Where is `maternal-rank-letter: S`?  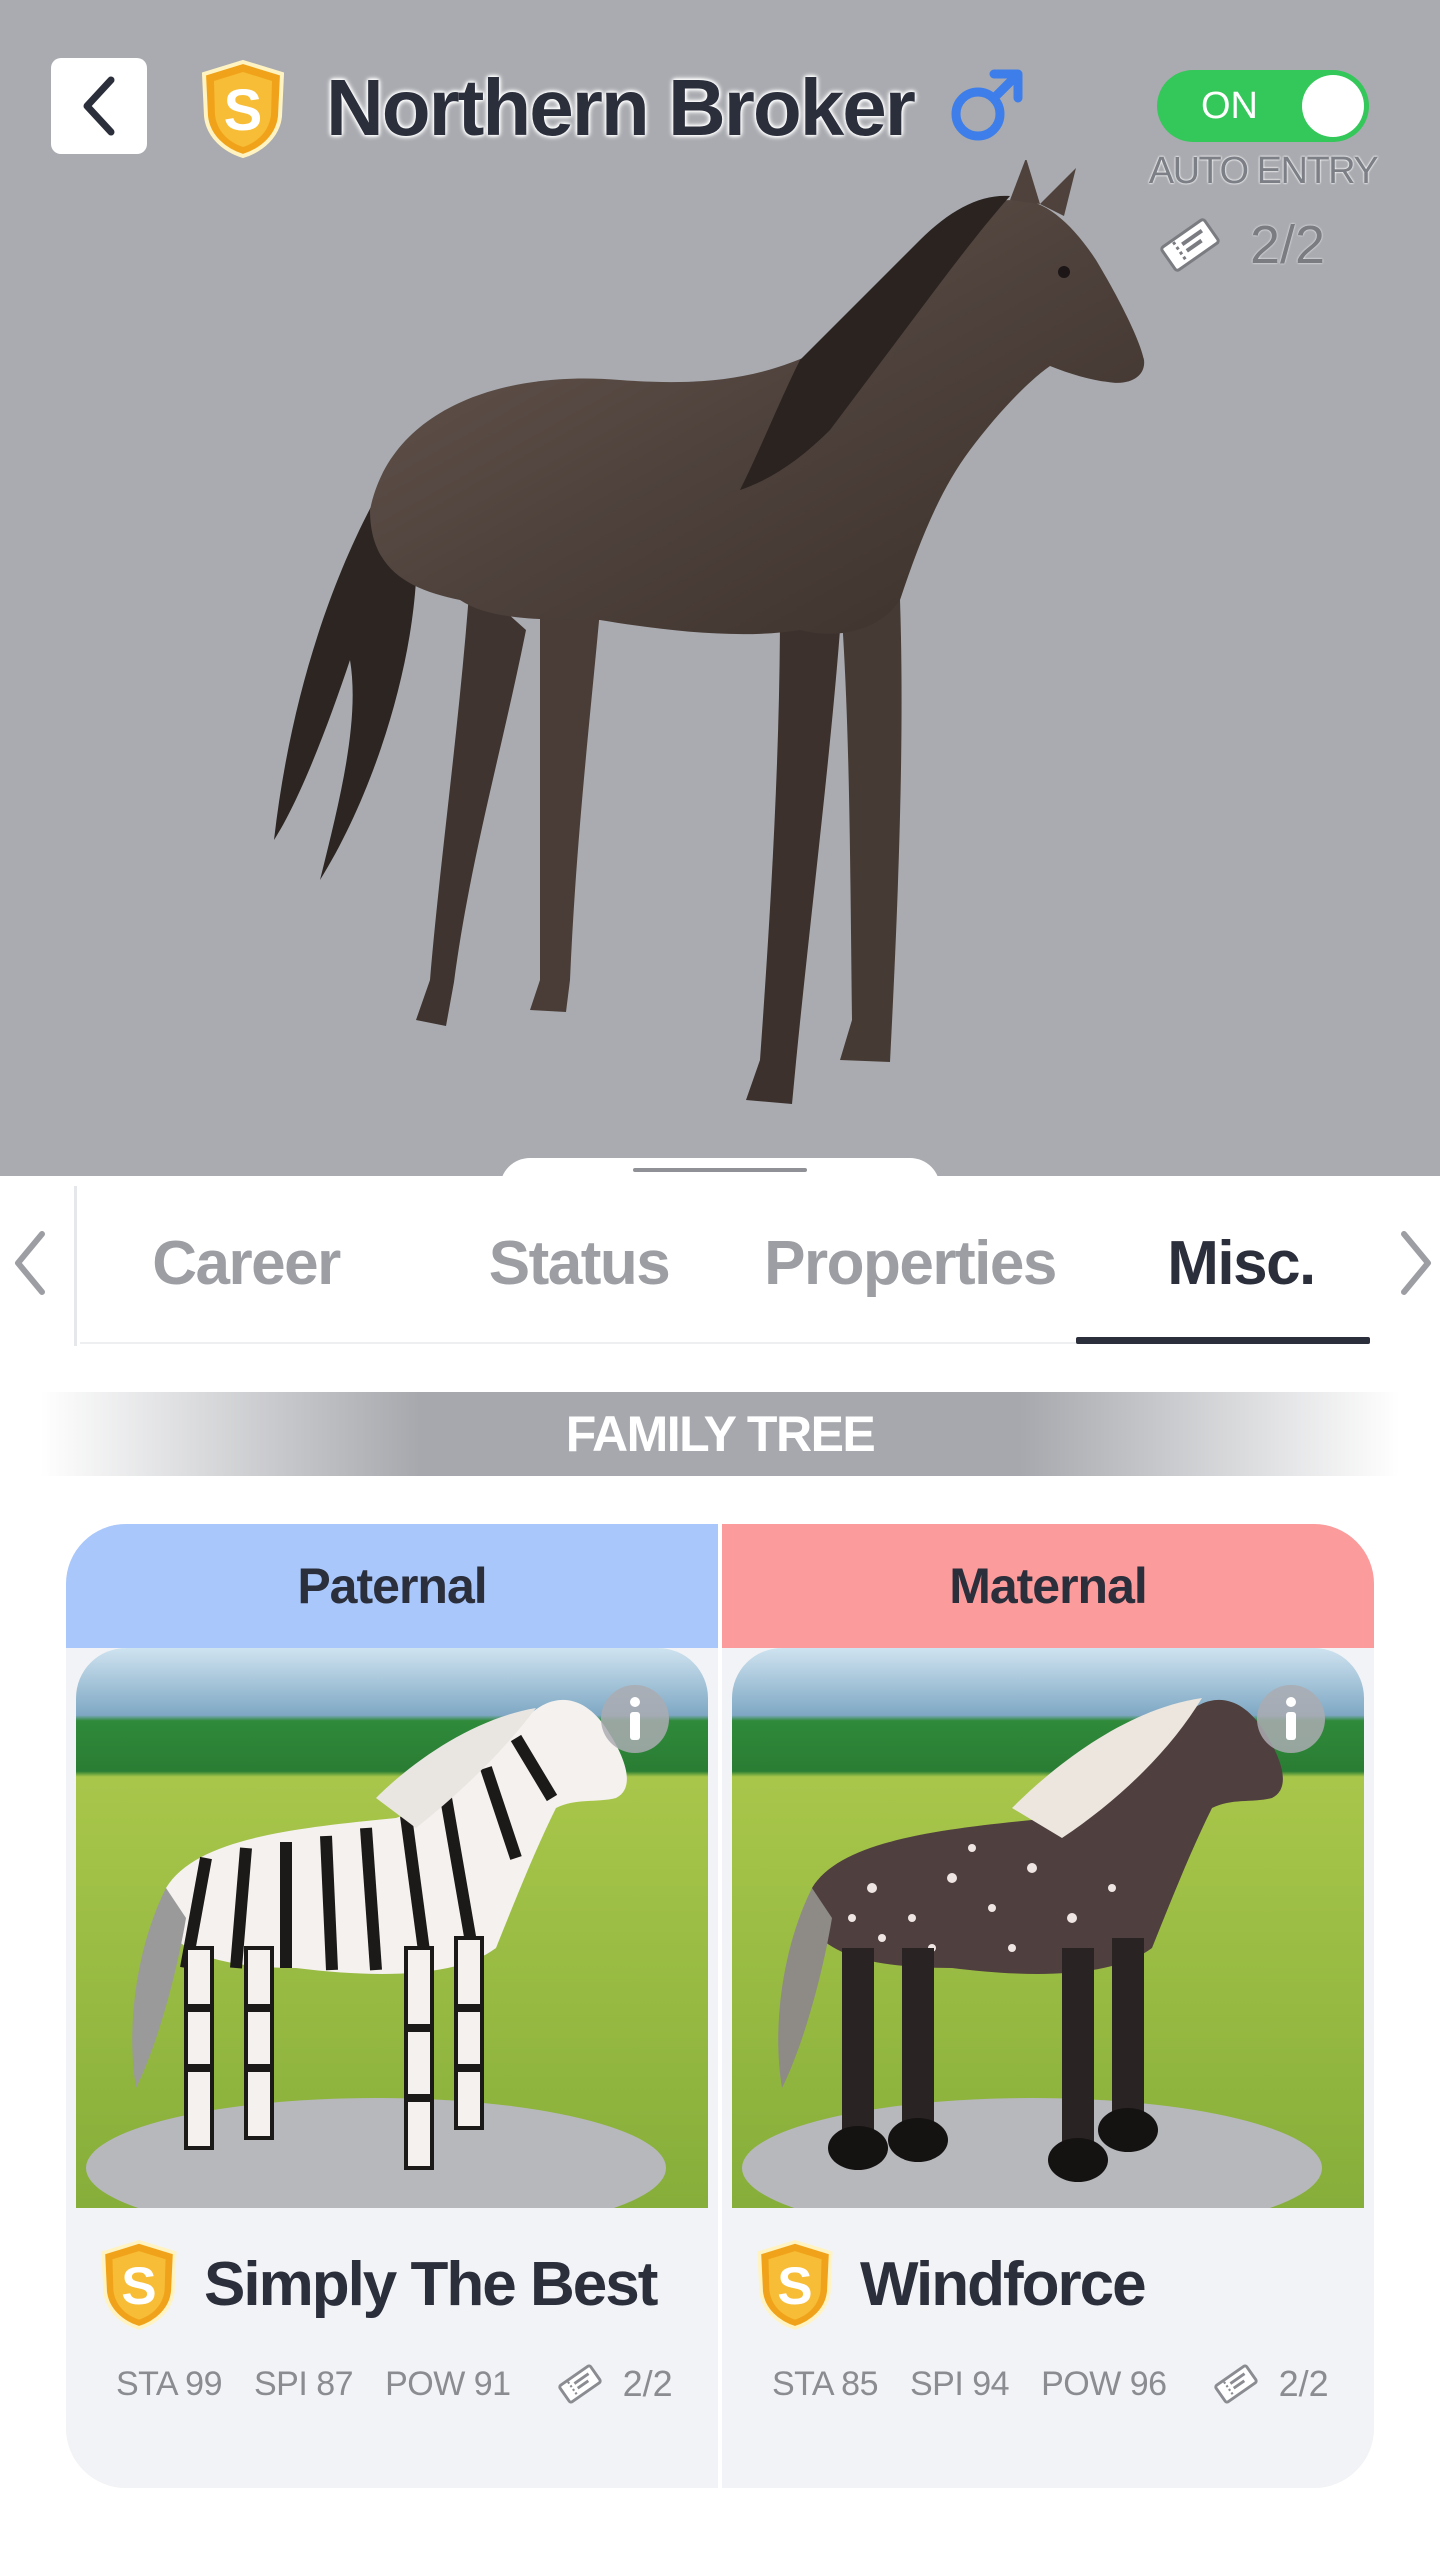 maternal-rank-letter: S is located at coordinates (794, 2286).